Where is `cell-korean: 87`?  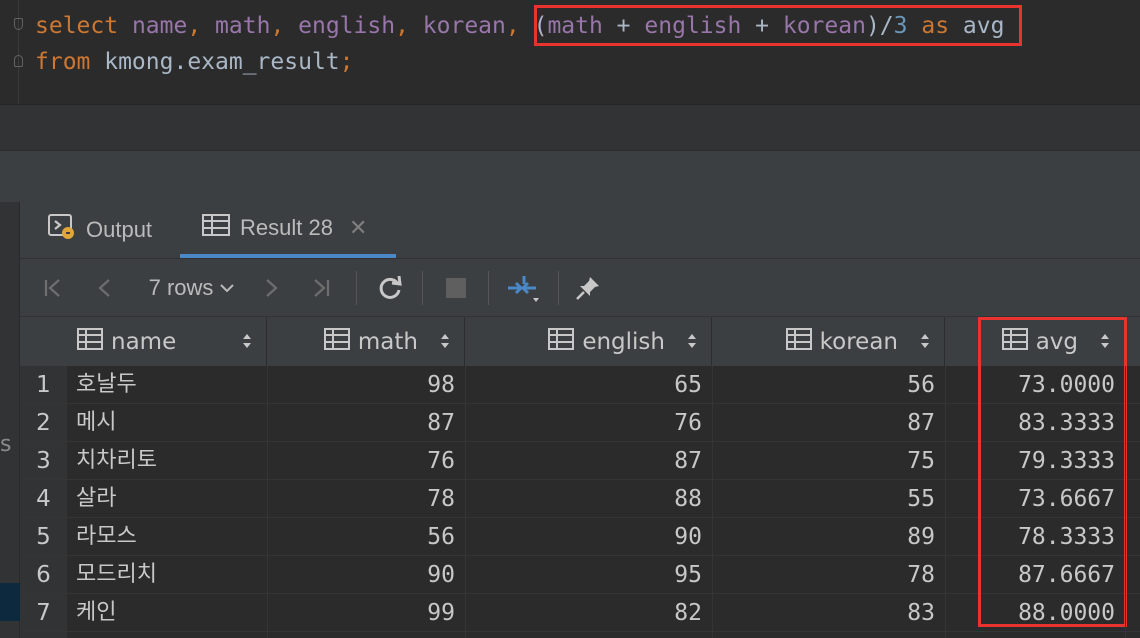 cell-korean: 87 is located at coordinates (828, 423).